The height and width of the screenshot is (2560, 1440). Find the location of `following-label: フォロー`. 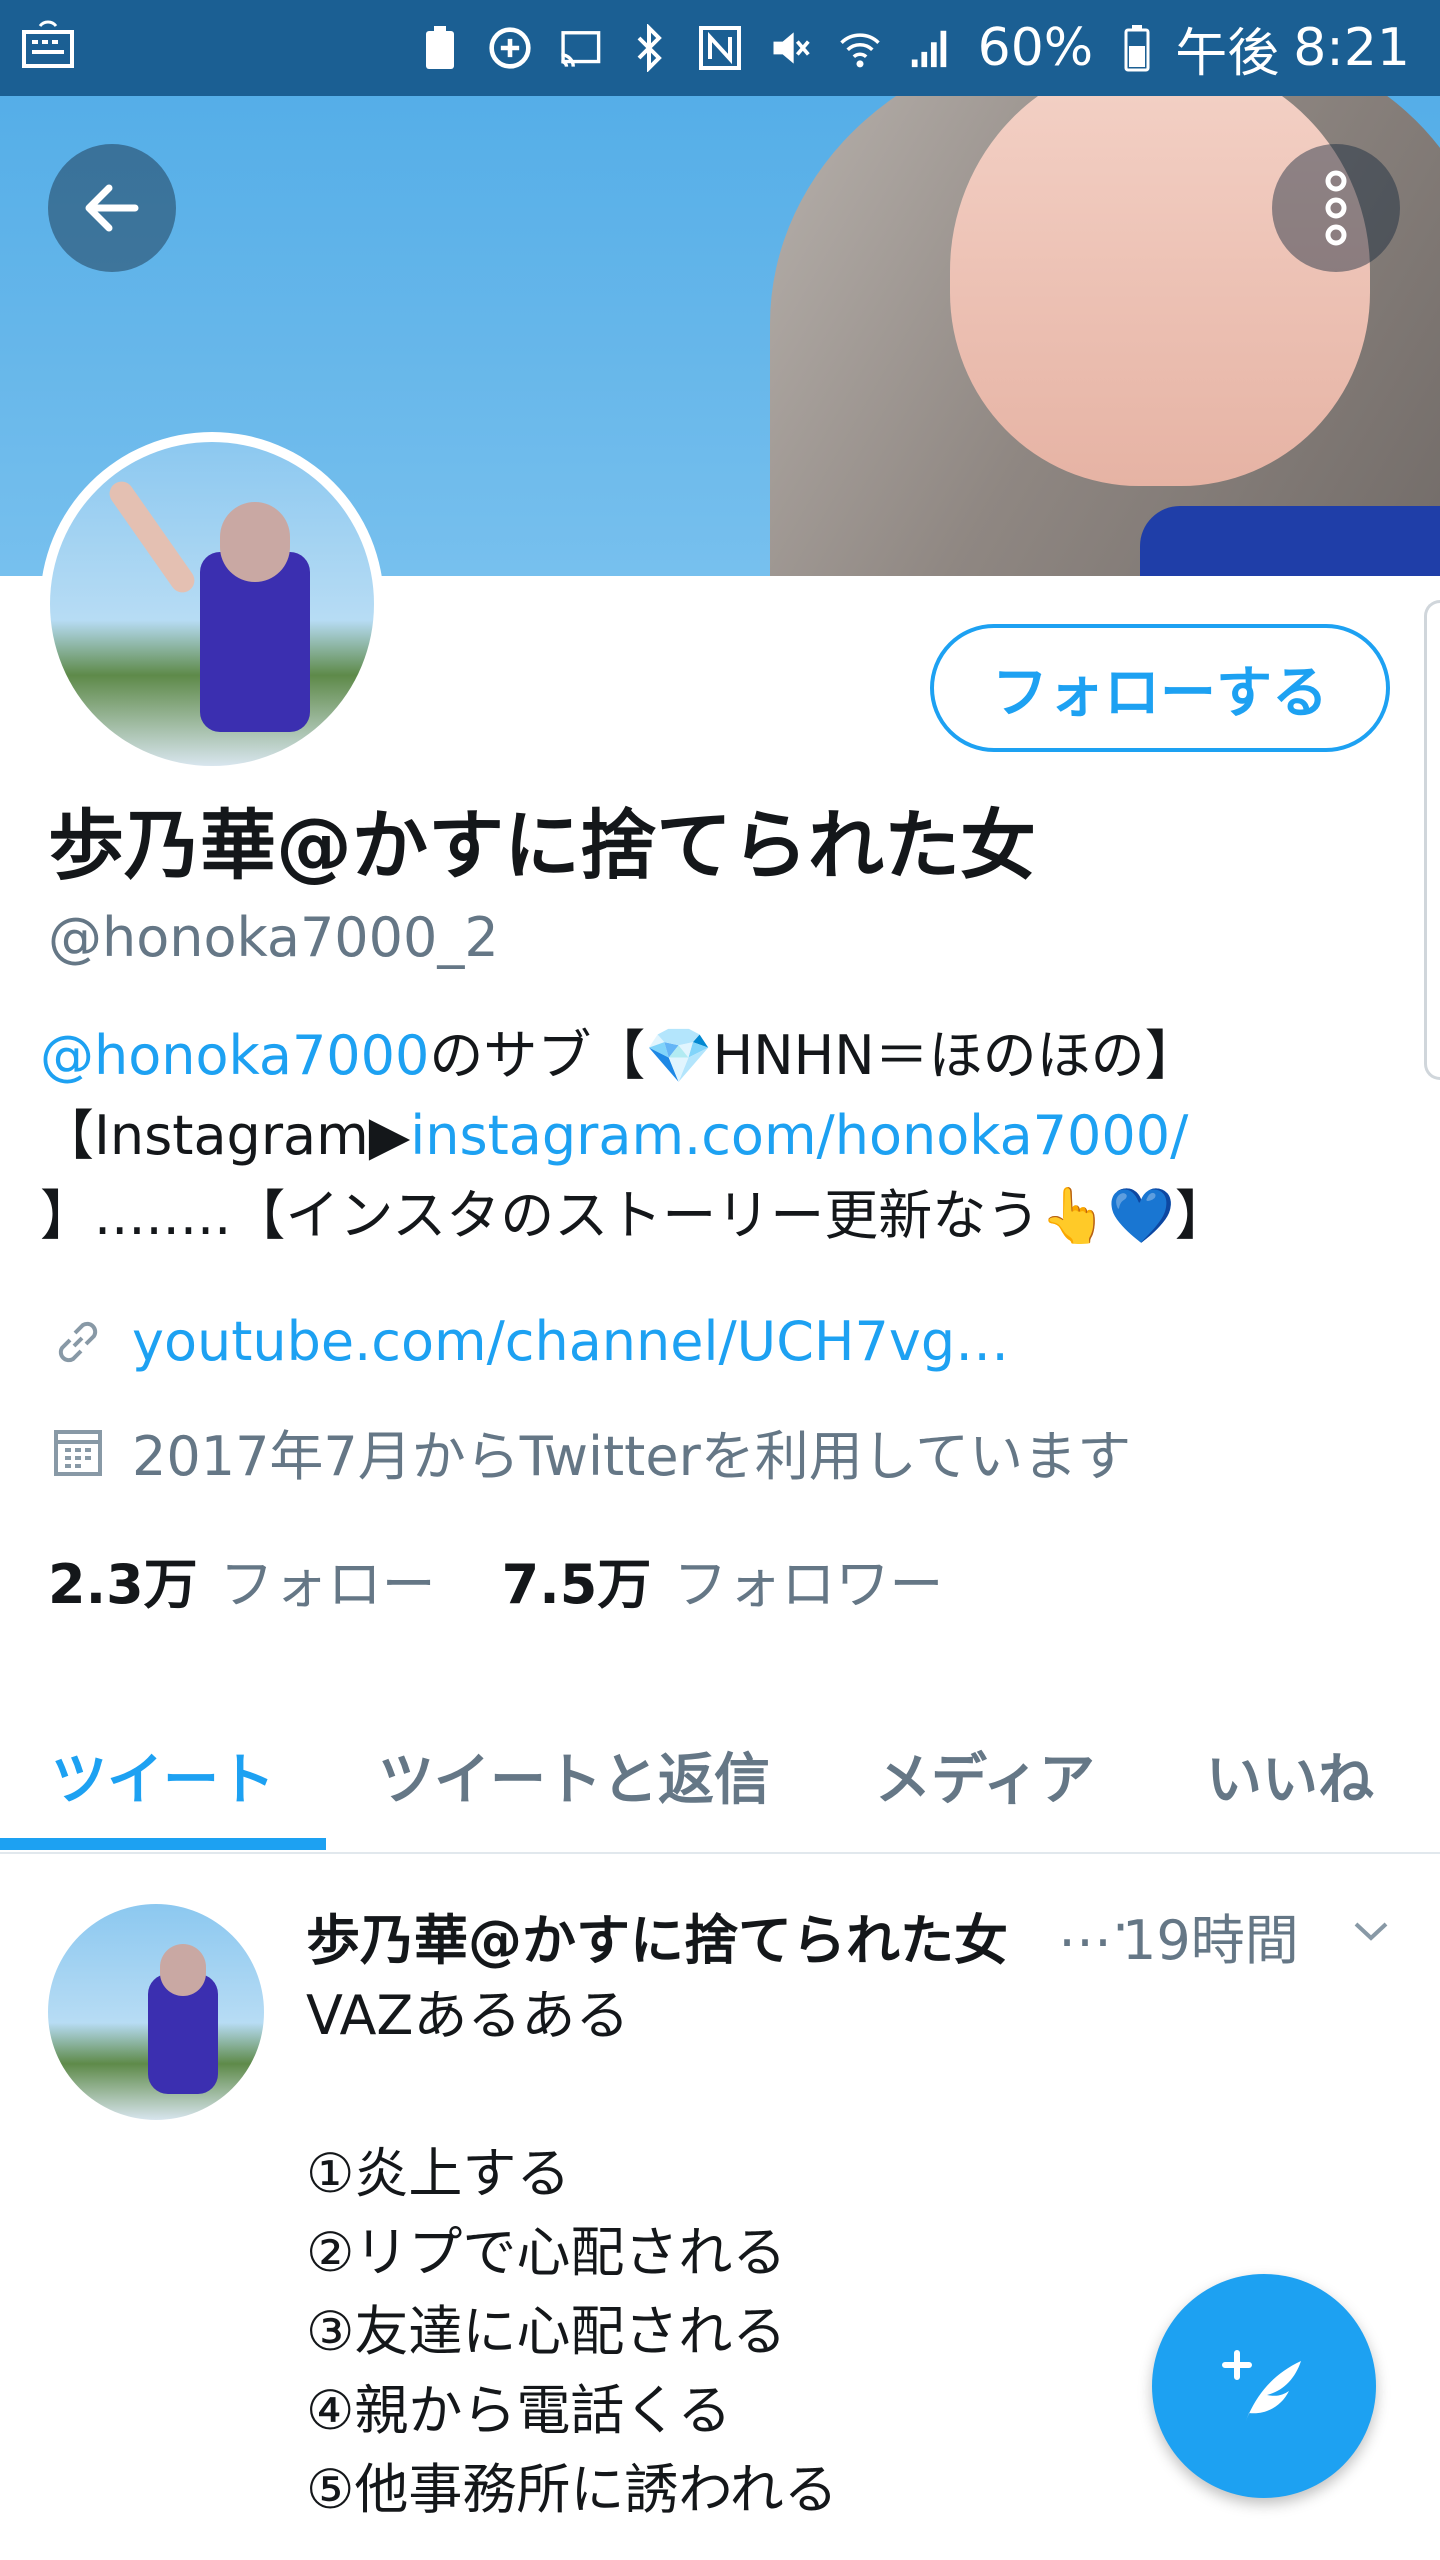

following-label: フォロー is located at coordinates (327, 1584).